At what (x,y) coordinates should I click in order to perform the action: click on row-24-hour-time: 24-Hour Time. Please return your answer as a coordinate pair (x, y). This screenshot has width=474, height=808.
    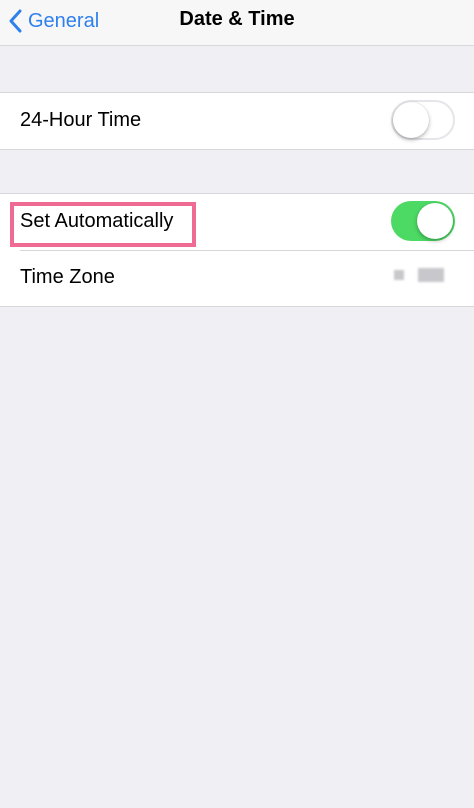
    Looking at the image, I should click on (237, 121).